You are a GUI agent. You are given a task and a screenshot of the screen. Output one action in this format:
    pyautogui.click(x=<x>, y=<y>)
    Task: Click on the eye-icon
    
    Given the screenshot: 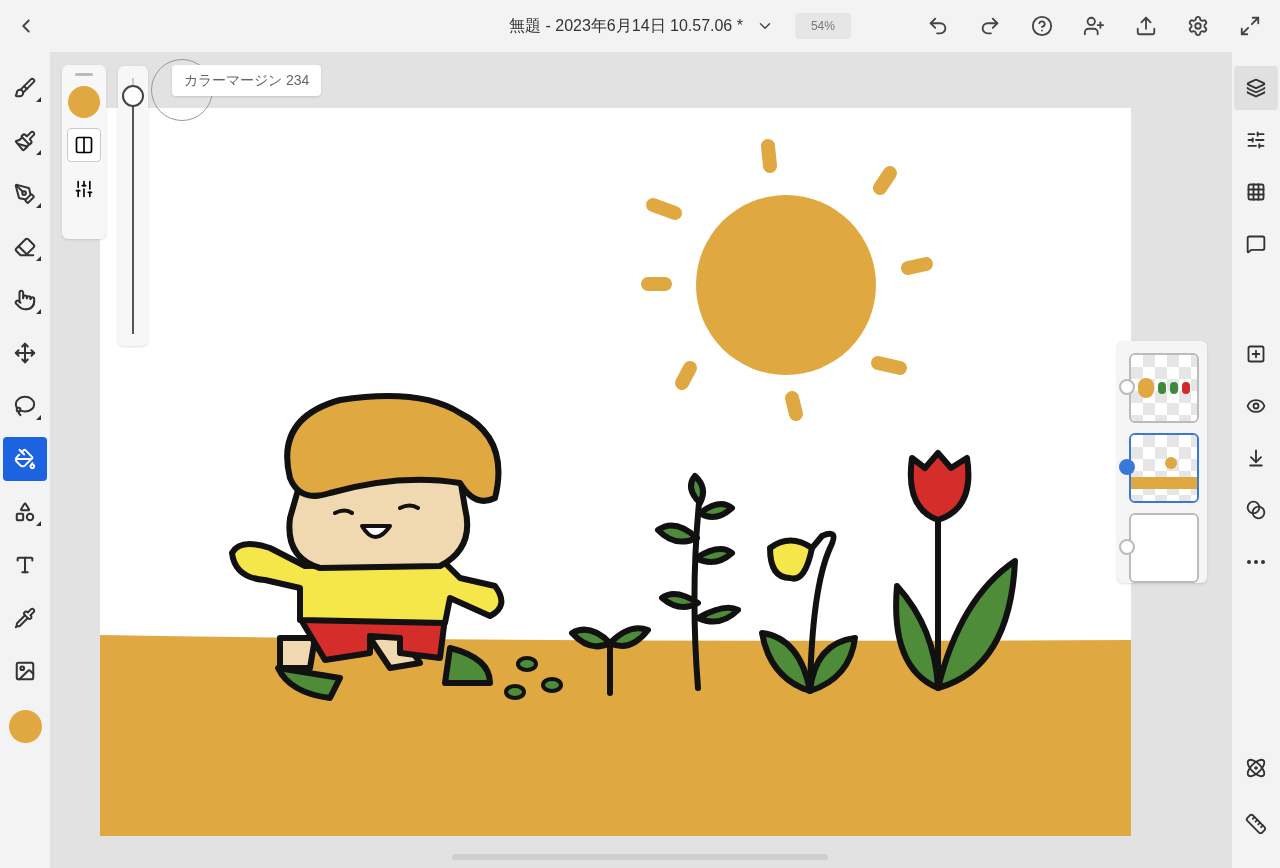 What is the action you would take?
    pyautogui.click(x=1256, y=406)
    